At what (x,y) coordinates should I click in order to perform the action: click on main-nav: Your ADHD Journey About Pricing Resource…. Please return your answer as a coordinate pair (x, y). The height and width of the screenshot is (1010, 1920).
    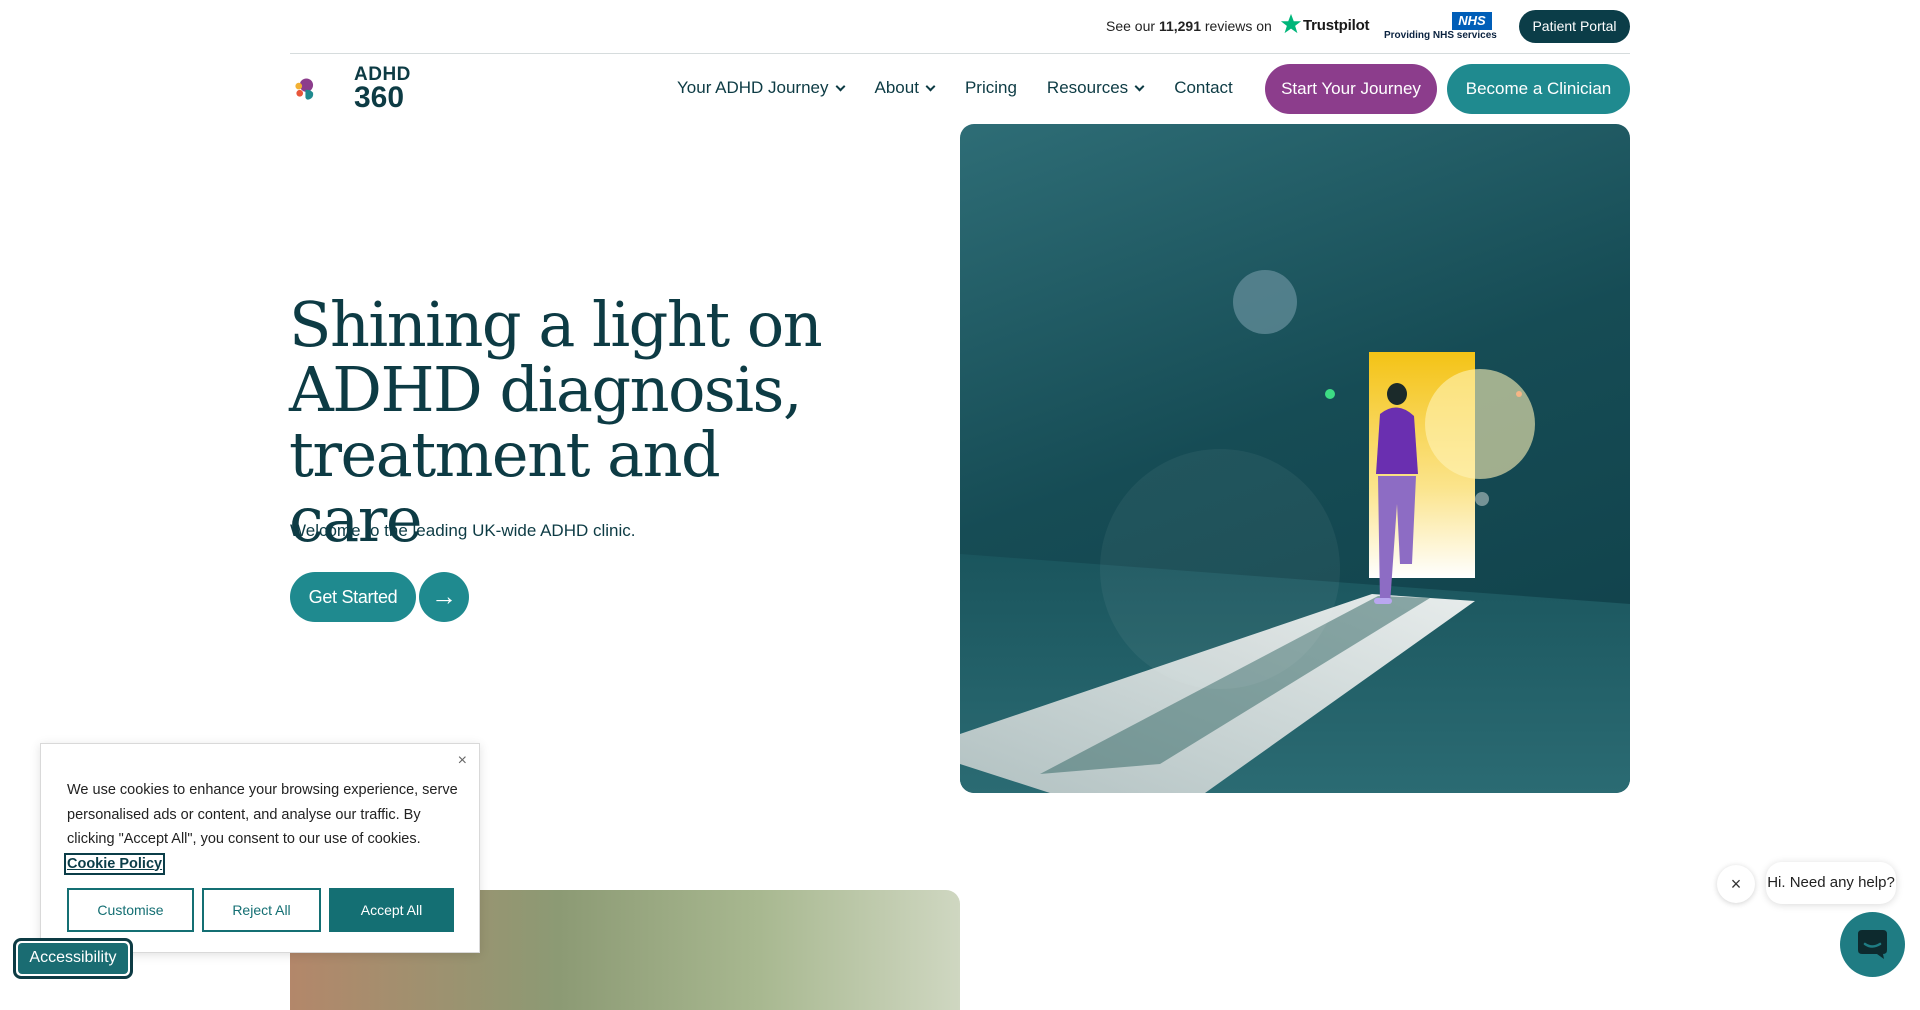
    Looking at the image, I should click on (955, 88).